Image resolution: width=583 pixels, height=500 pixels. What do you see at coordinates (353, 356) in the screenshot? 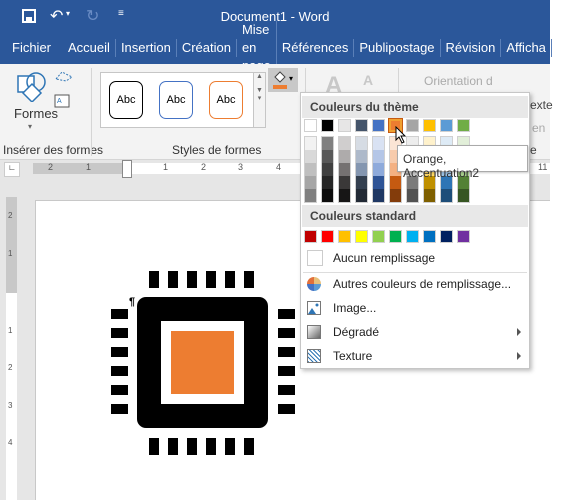
I see `texture-fill-label: Texture` at bounding box center [353, 356].